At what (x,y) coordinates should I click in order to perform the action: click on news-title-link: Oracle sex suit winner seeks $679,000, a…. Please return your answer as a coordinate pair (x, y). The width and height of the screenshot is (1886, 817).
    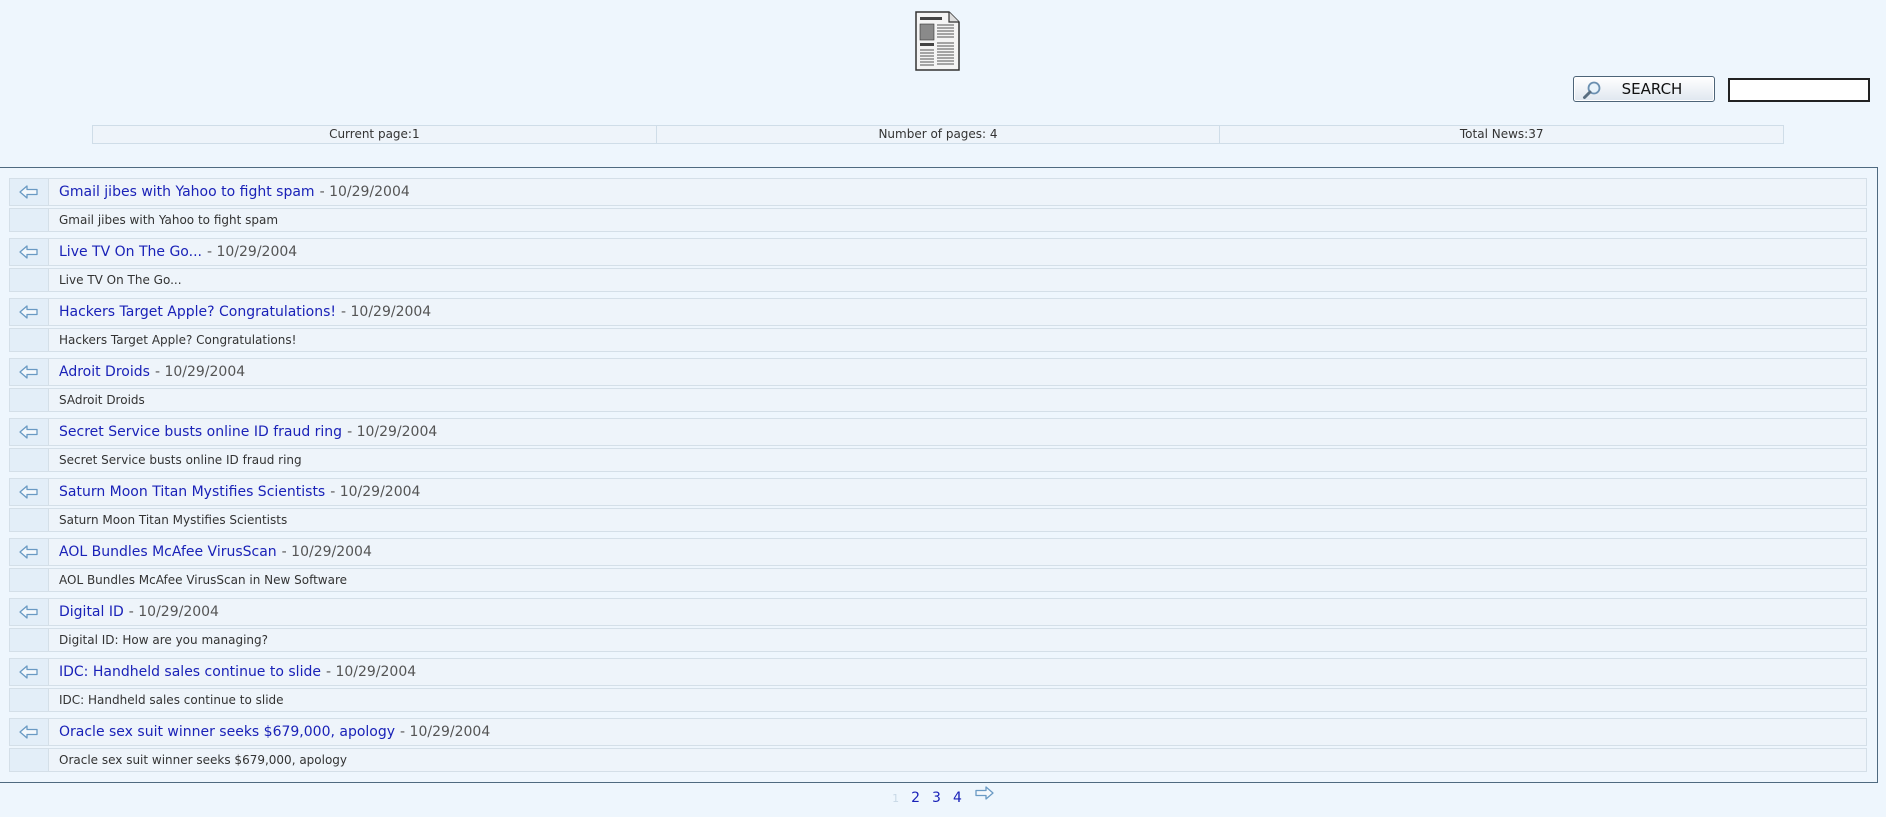
    Looking at the image, I should click on (227, 732).